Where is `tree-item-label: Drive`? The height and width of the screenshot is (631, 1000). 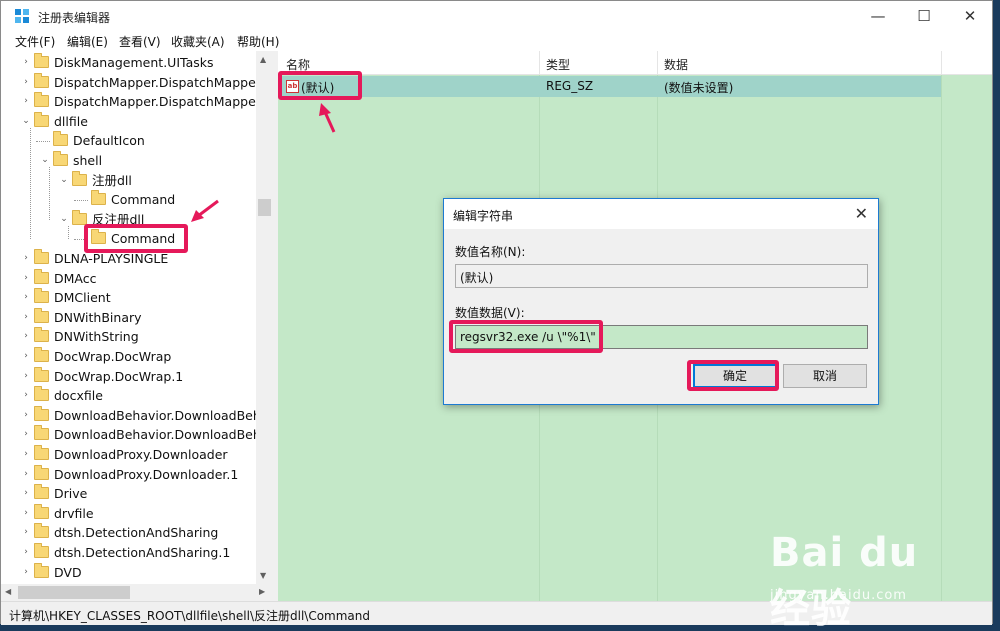 tree-item-label: Drive is located at coordinates (71, 494).